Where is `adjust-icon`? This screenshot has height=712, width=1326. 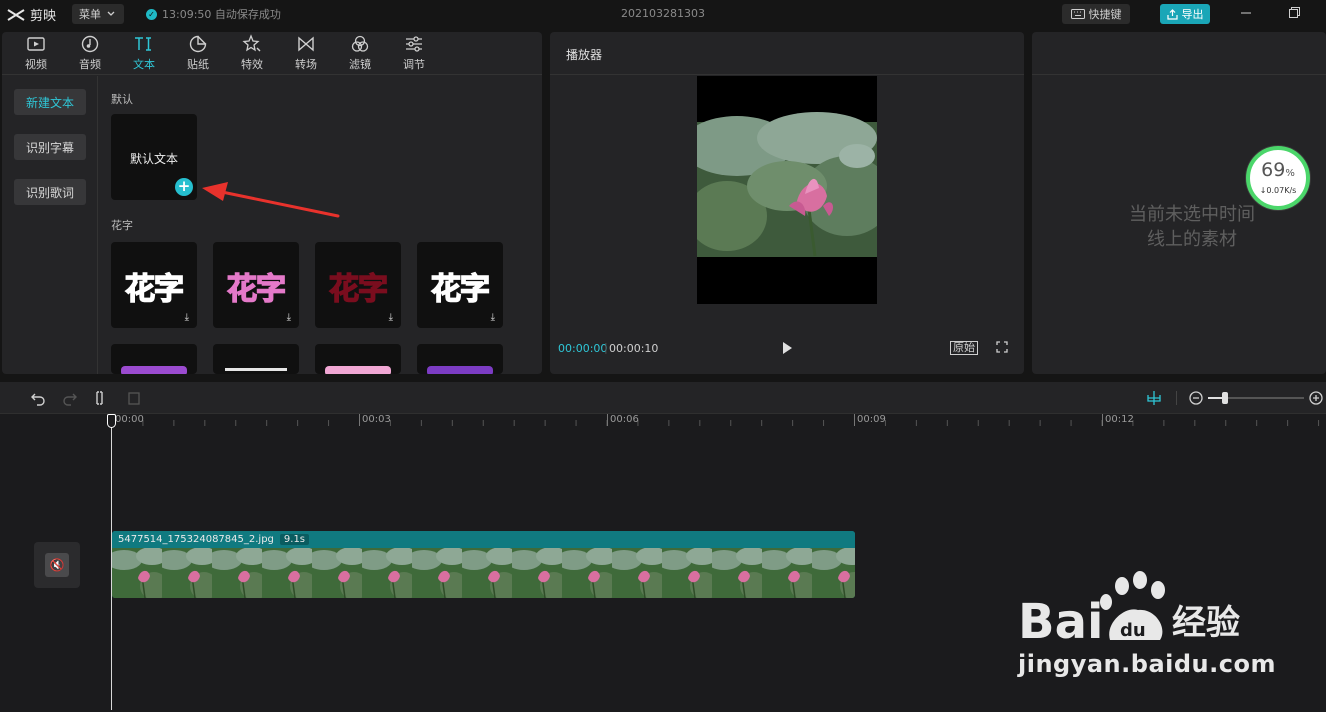
adjust-icon is located at coordinates (414, 44).